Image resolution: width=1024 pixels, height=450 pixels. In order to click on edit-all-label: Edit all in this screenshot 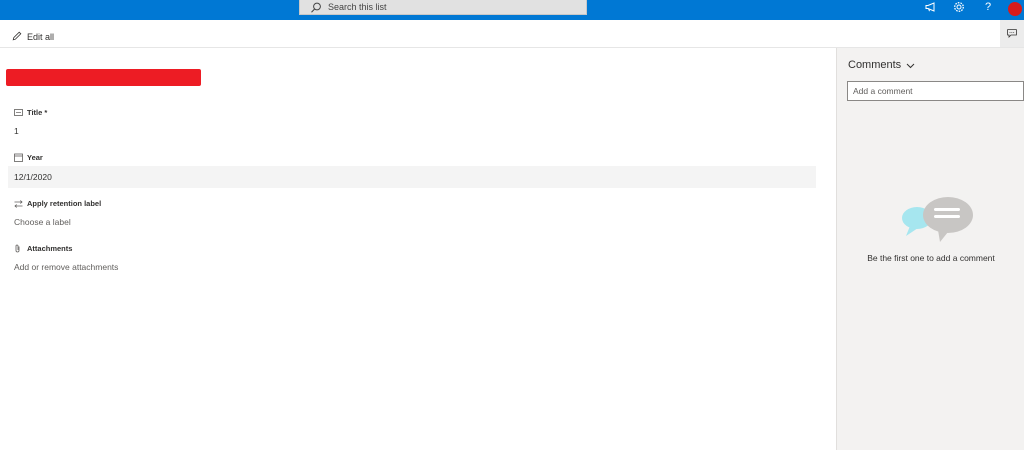, I will do `click(41, 37)`.